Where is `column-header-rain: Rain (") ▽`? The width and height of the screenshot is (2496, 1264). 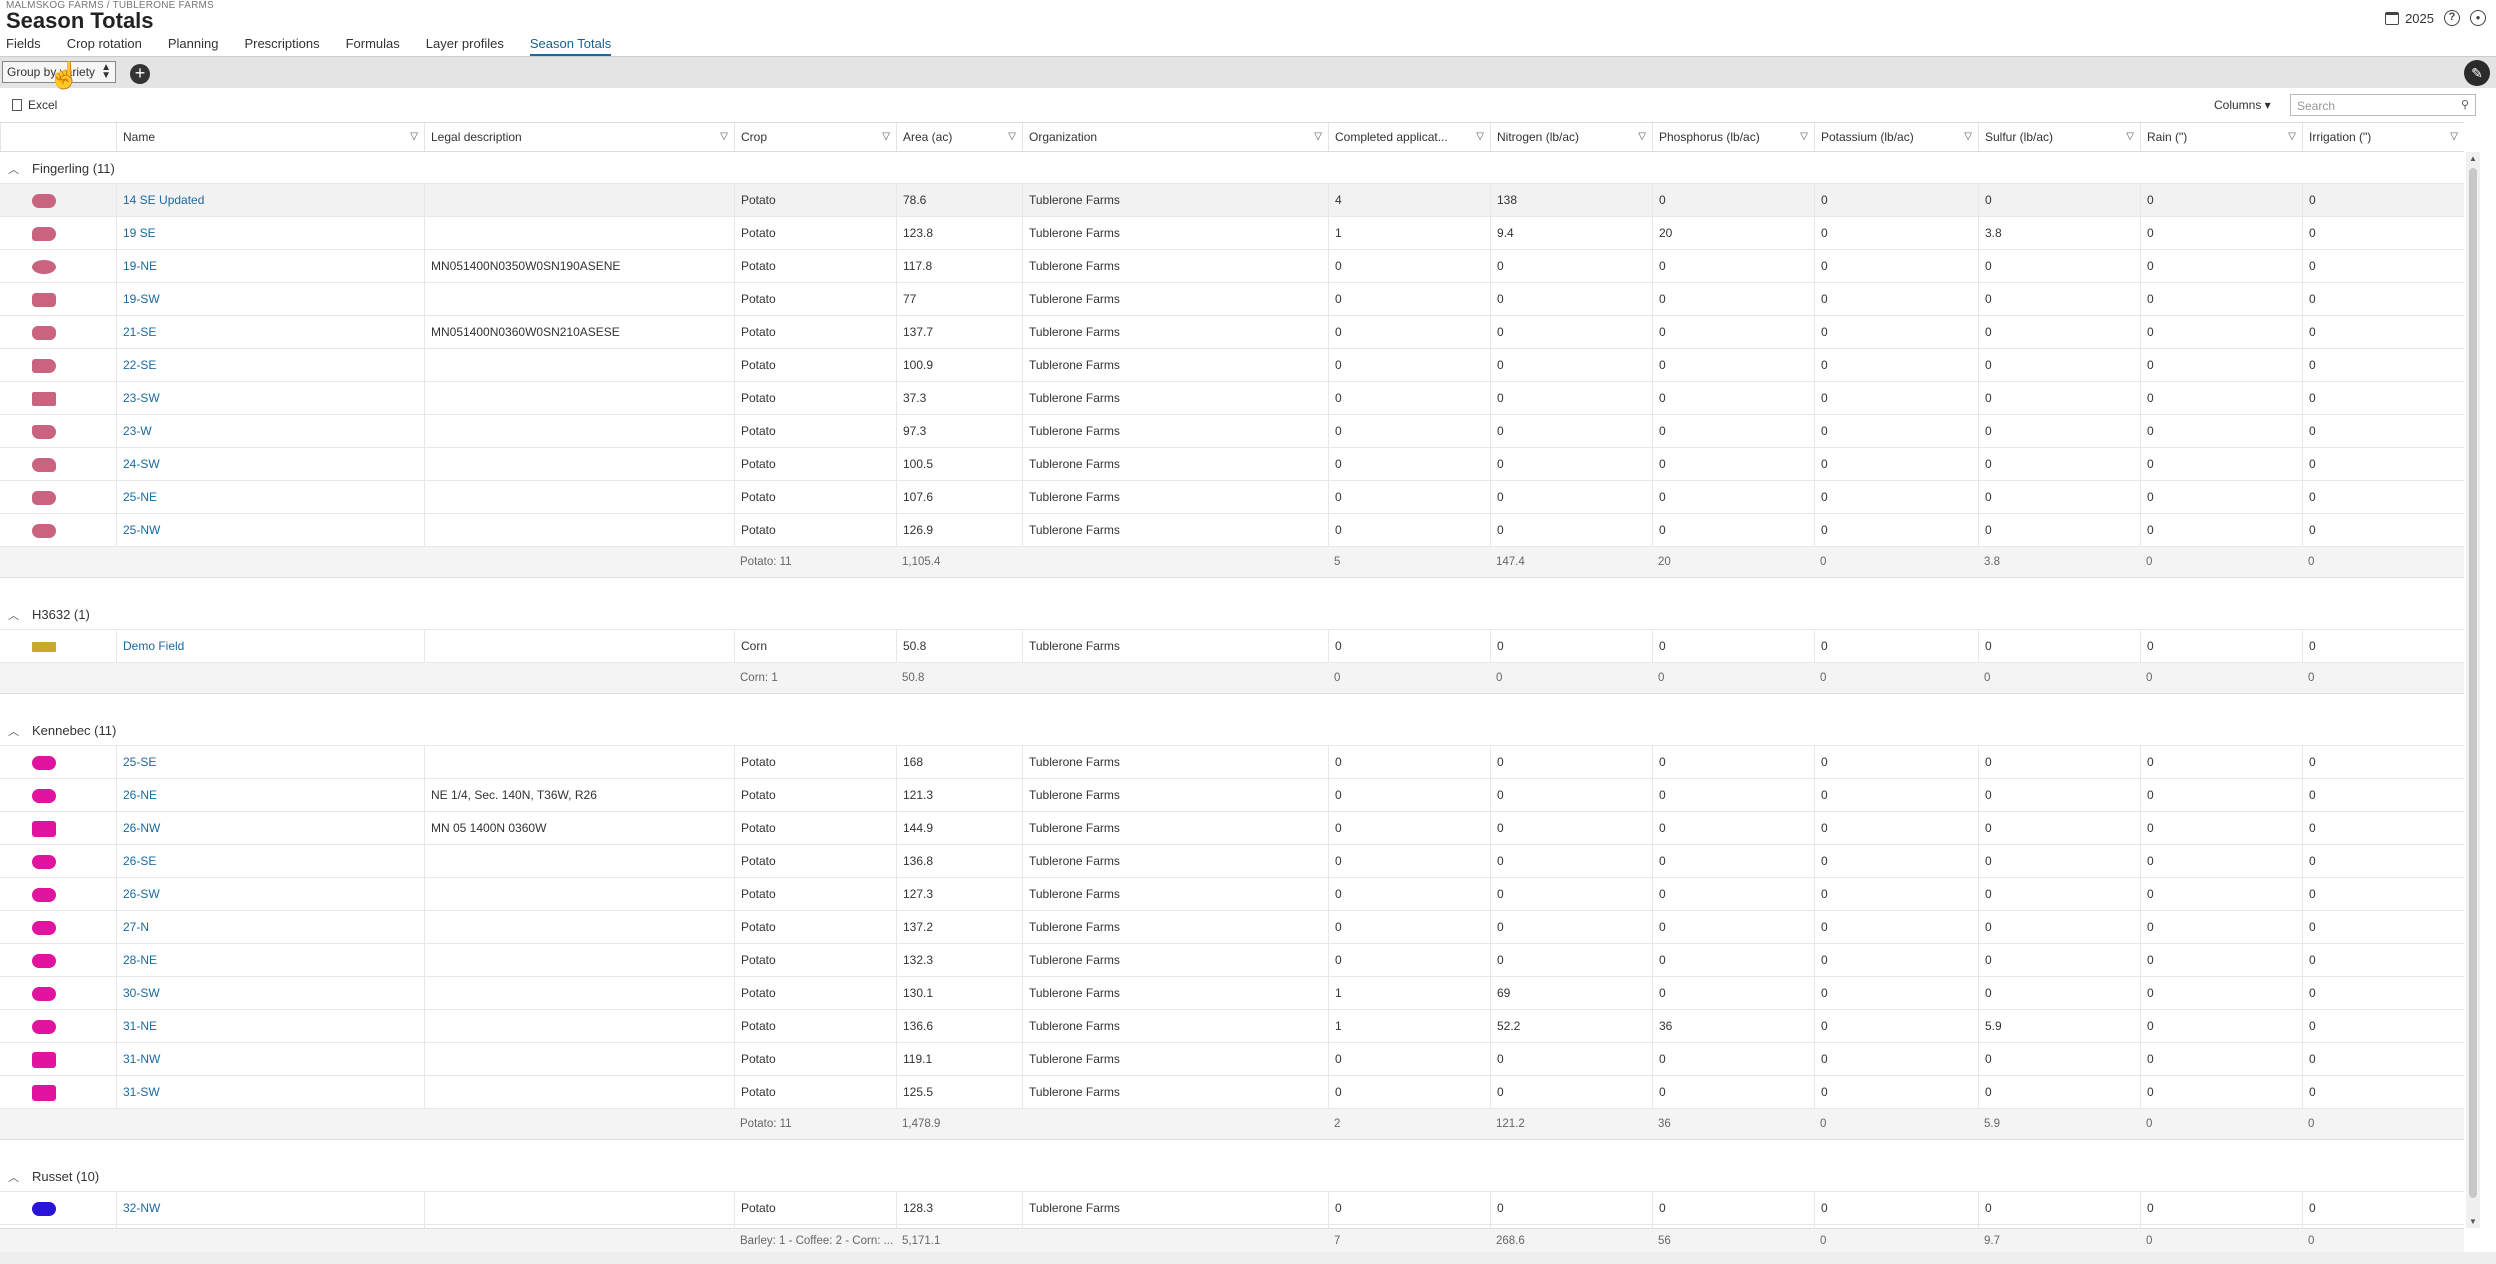
column-header-rain: Rain (") ▽ is located at coordinates (2221, 137).